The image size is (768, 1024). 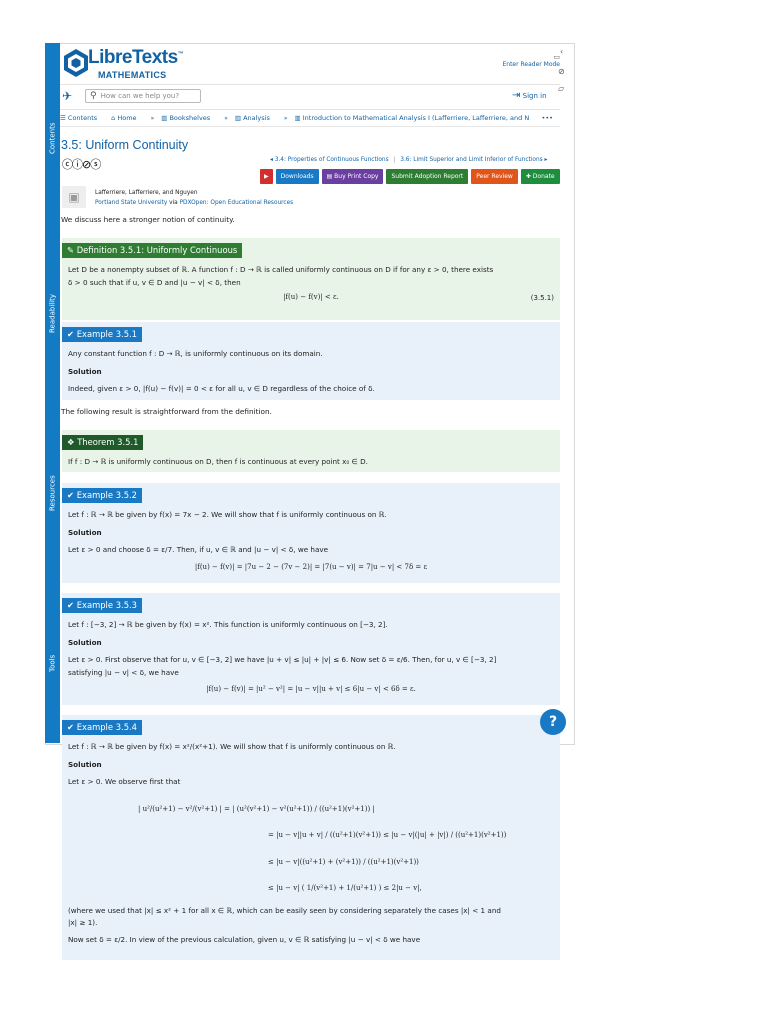 I want to click on definition-equation: |f(u) − f(v)| < ε., so click(x=311, y=297).